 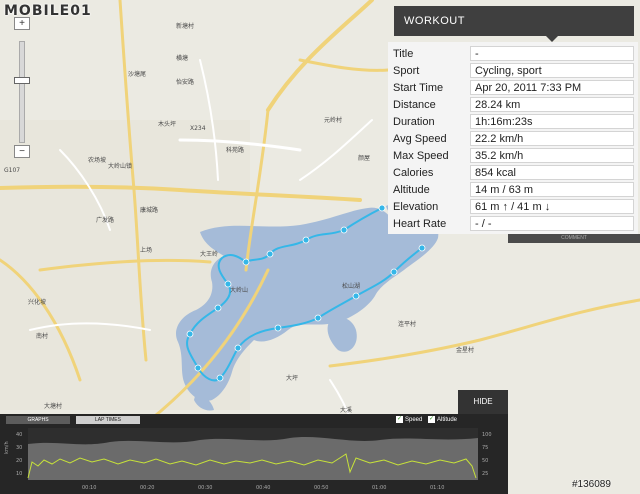 What do you see at coordinates (53, 406) in the screenshot?
I see `map-label: 大塘村` at bounding box center [53, 406].